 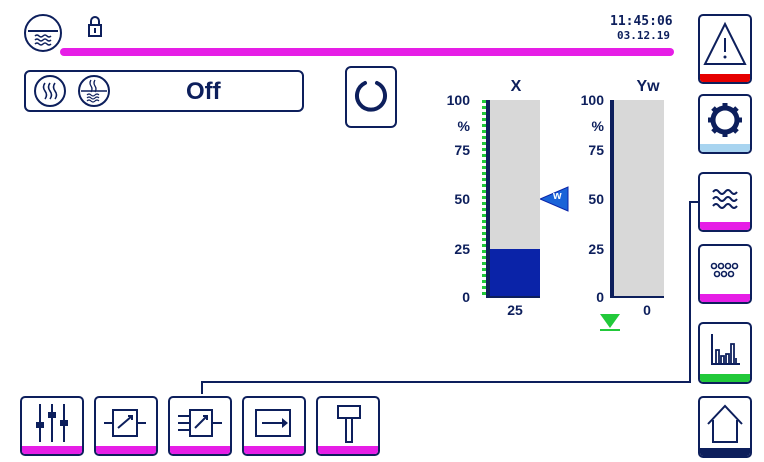 What do you see at coordinates (725, 298) in the screenshot?
I see `dots-stripe` at bounding box center [725, 298].